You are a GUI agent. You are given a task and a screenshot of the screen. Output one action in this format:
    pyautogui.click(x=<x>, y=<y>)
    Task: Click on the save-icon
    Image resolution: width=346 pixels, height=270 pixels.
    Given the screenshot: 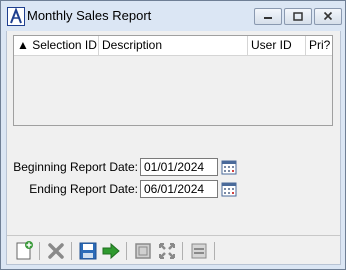 What is the action you would take?
    pyautogui.click(x=88, y=251)
    